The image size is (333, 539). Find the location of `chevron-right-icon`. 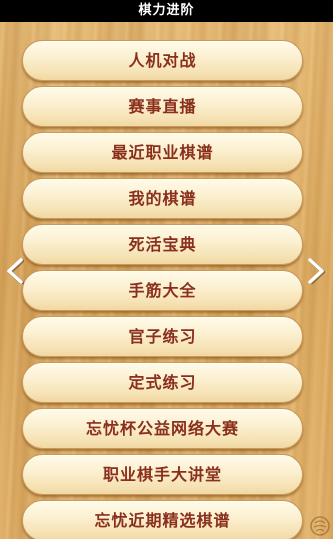

chevron-right-icon is located at coordinates (316, 271).